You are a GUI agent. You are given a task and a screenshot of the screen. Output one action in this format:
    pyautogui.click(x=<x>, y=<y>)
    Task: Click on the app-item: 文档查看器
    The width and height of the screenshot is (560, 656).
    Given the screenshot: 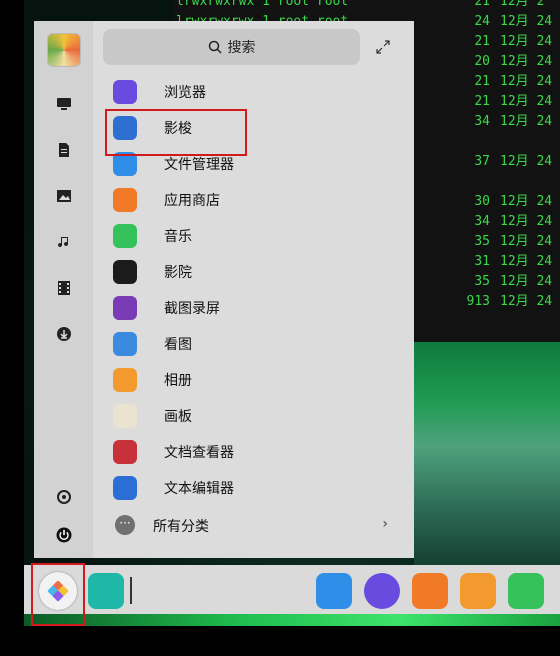 What is the action you would take?
    pyautogui.click(x=253, y=452)
    